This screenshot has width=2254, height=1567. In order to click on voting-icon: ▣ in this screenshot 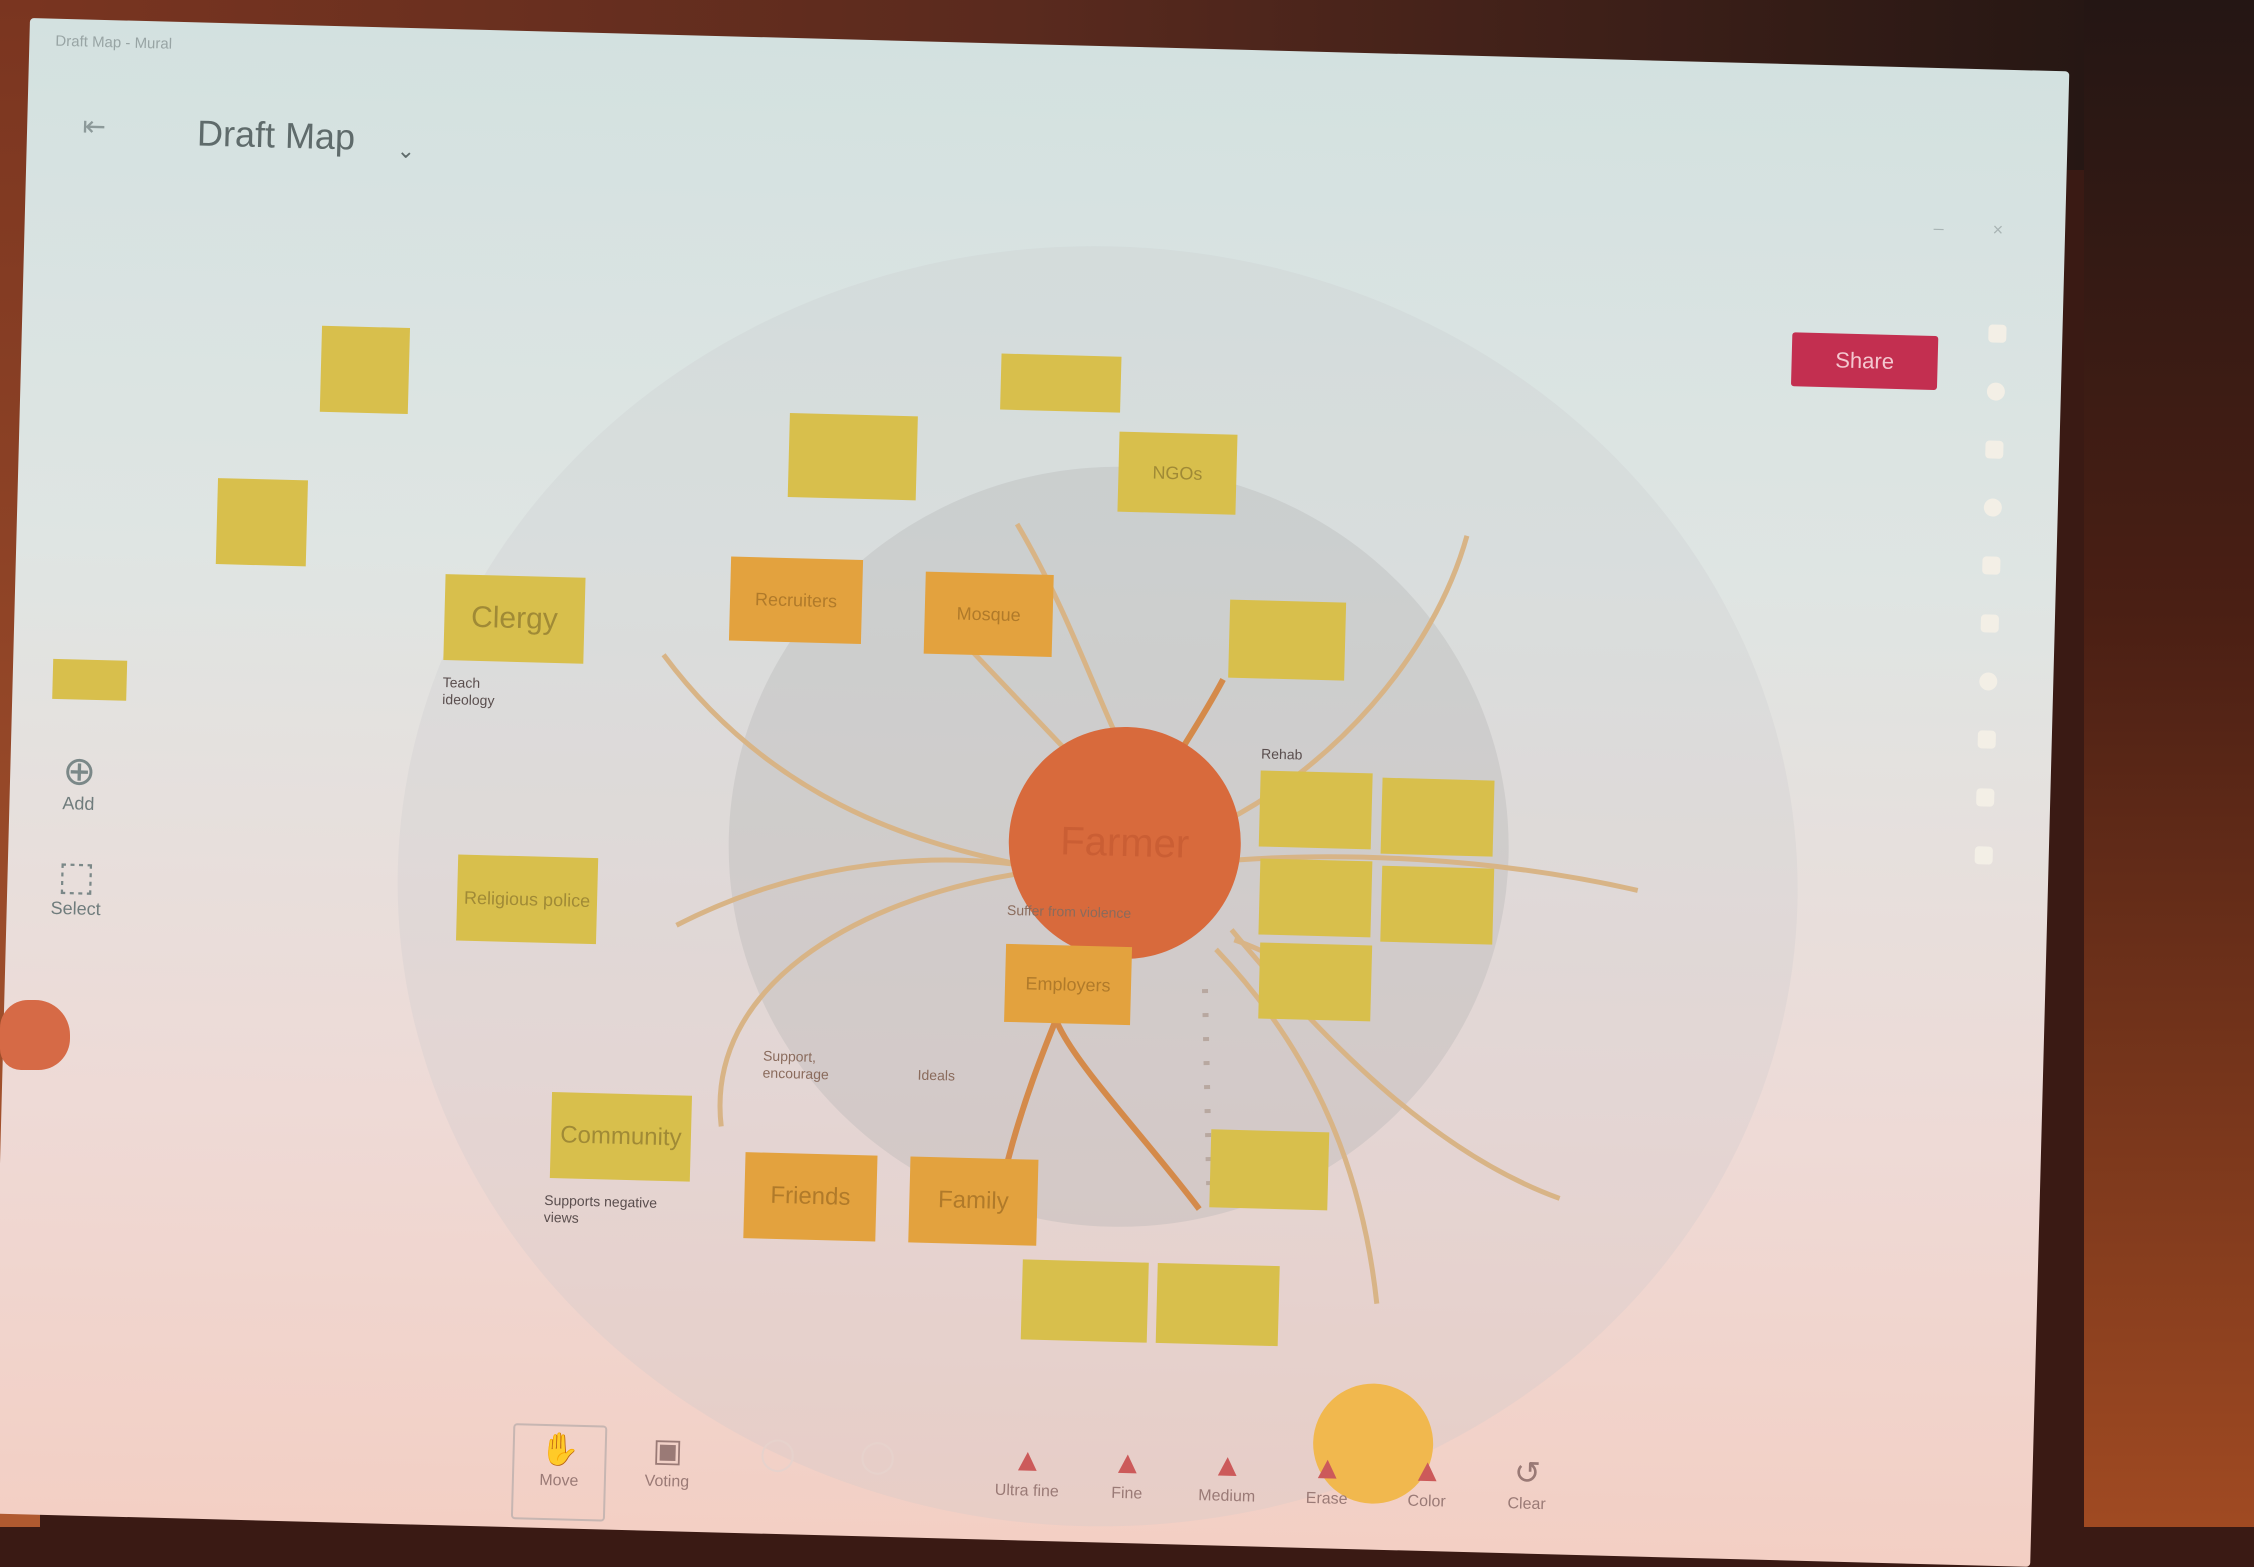, I will do `click(668, 1450)`.